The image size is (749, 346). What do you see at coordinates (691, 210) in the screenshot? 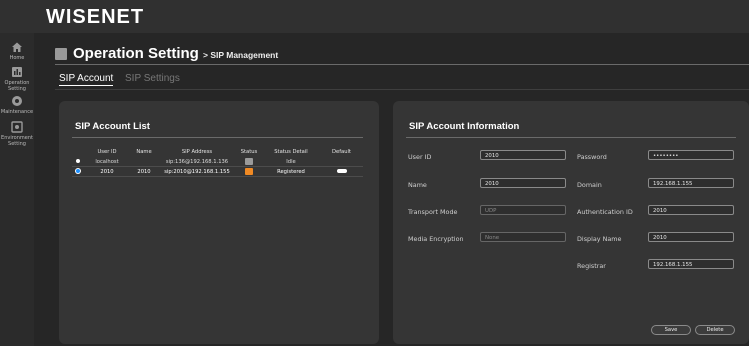
I see `authentication-id-field: 2010` at bounding box center [691, 210].